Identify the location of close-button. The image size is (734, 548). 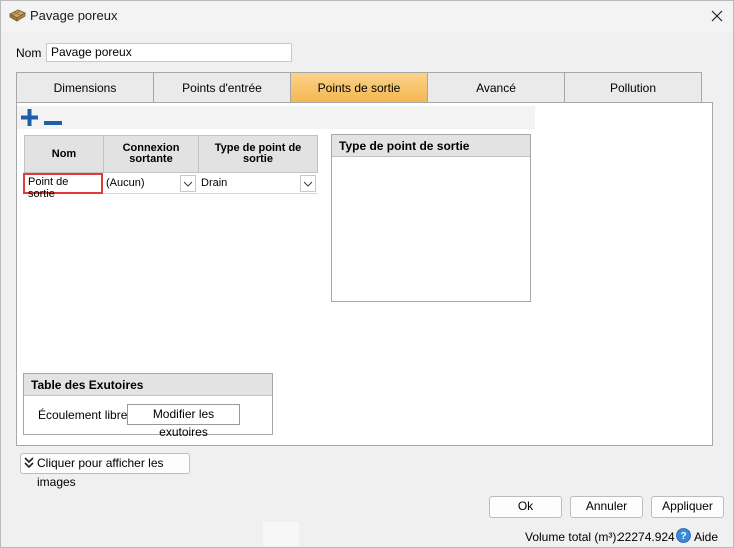
(717, 15).